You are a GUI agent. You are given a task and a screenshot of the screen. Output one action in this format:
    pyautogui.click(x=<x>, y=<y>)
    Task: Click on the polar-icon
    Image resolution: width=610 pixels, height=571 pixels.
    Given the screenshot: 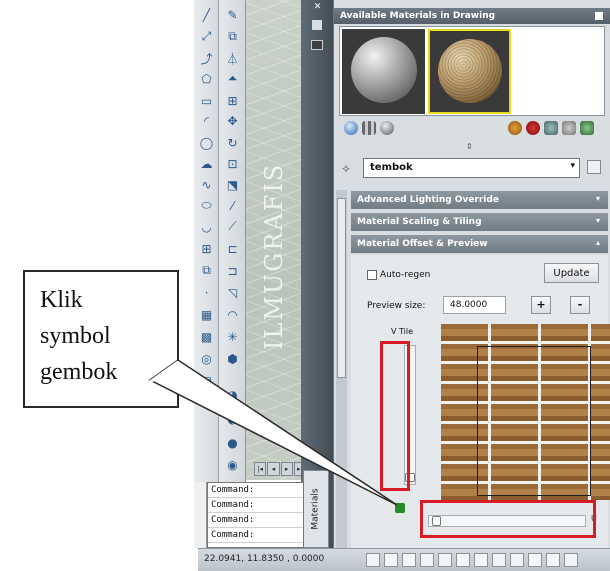 What is the action you would take?
    pyautogui.click(x=427, y=560)
    